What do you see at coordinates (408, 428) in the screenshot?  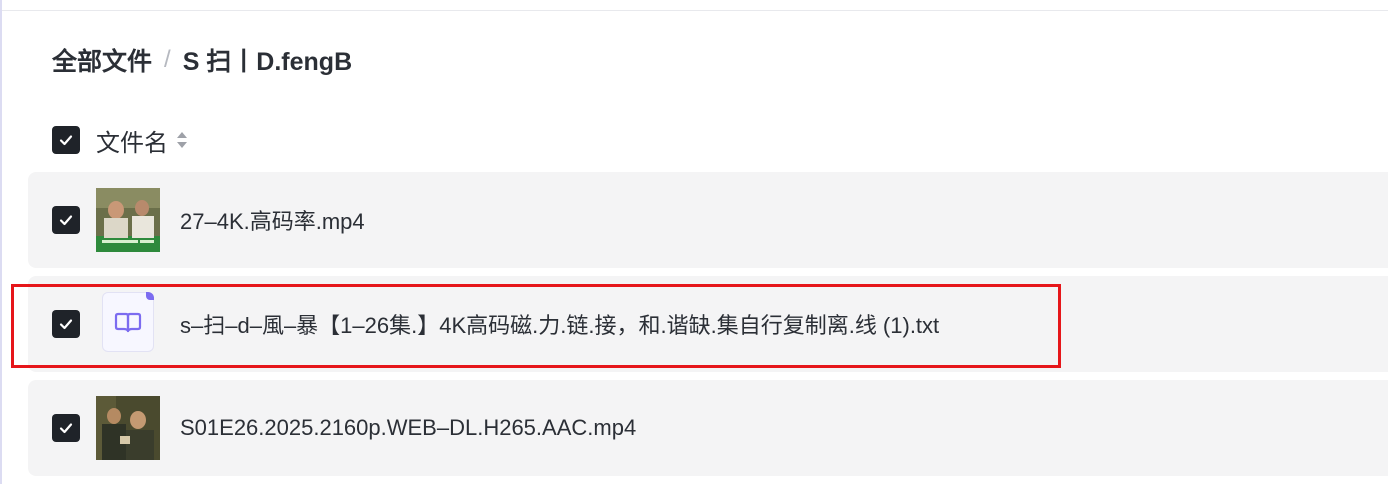 I see `file-name: S01E26.2025.2160p.WEB–DL.H265.AAC.mp4` at bounding box center [408, 428].